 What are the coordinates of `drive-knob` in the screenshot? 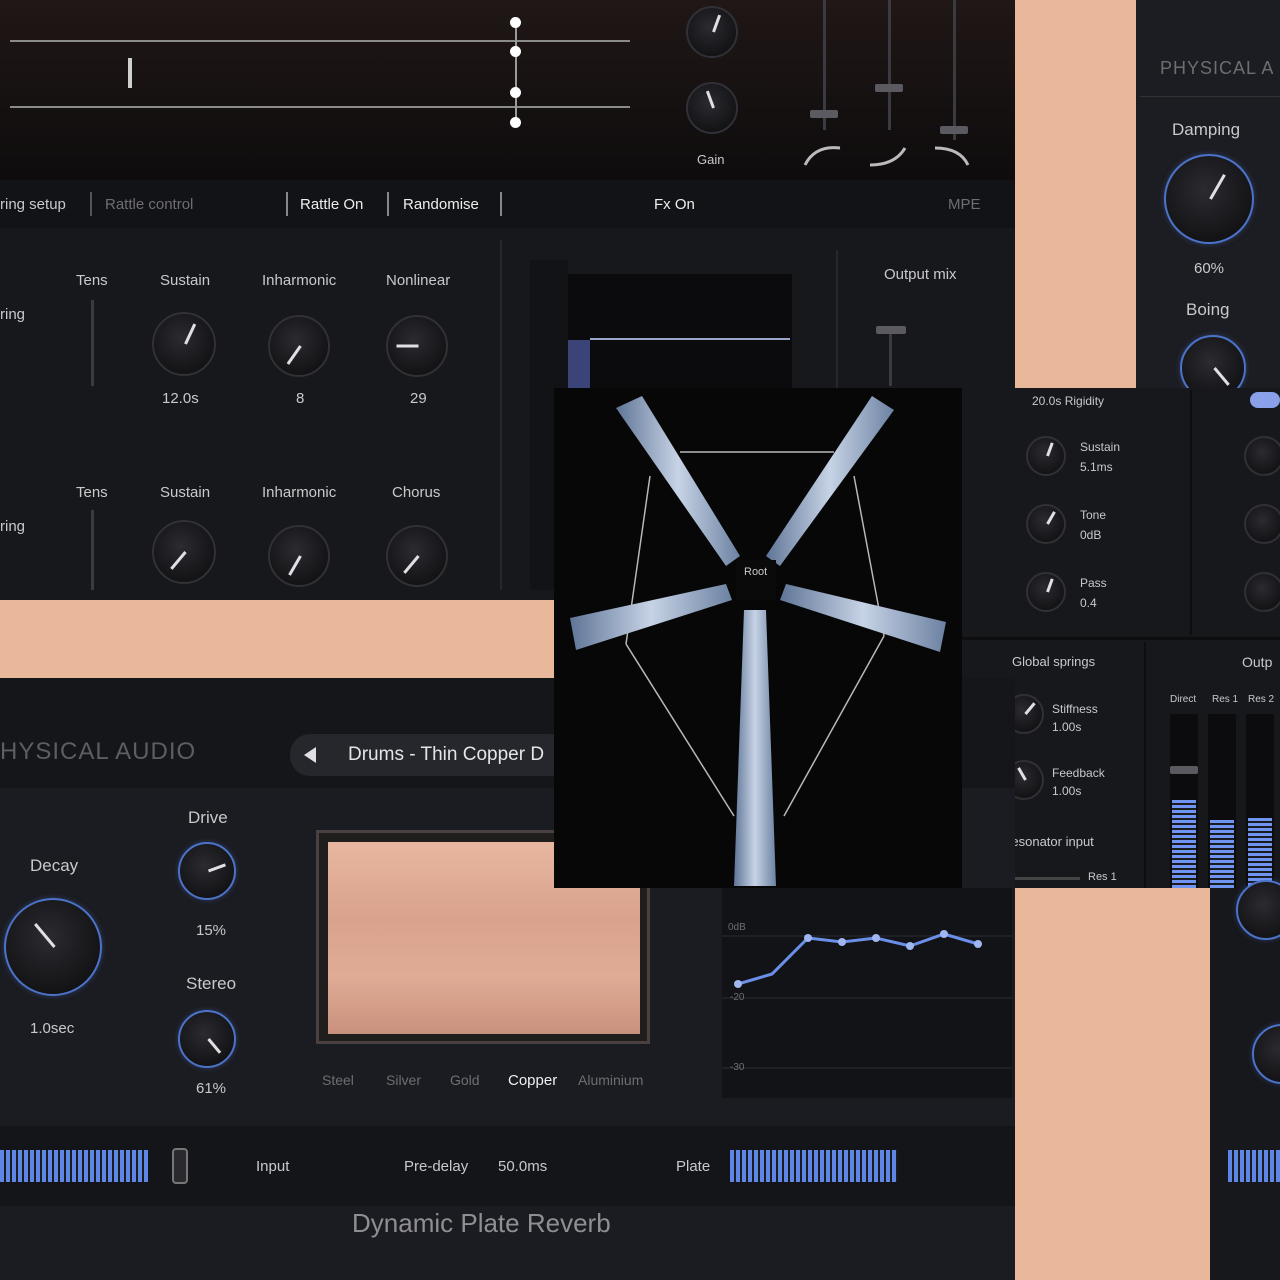 It's located at (207, 871).